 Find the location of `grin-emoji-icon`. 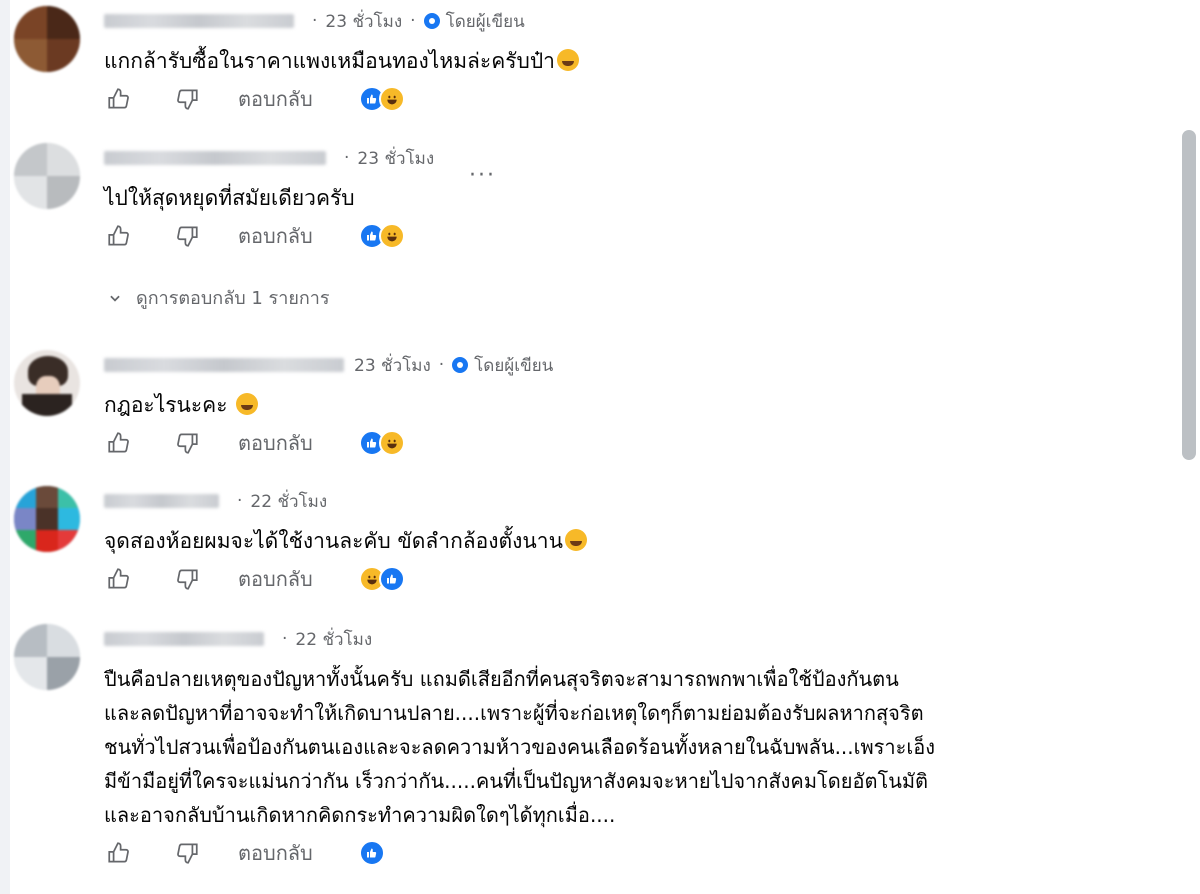

grin-emoji-icon is located at coordinates (567, 60).